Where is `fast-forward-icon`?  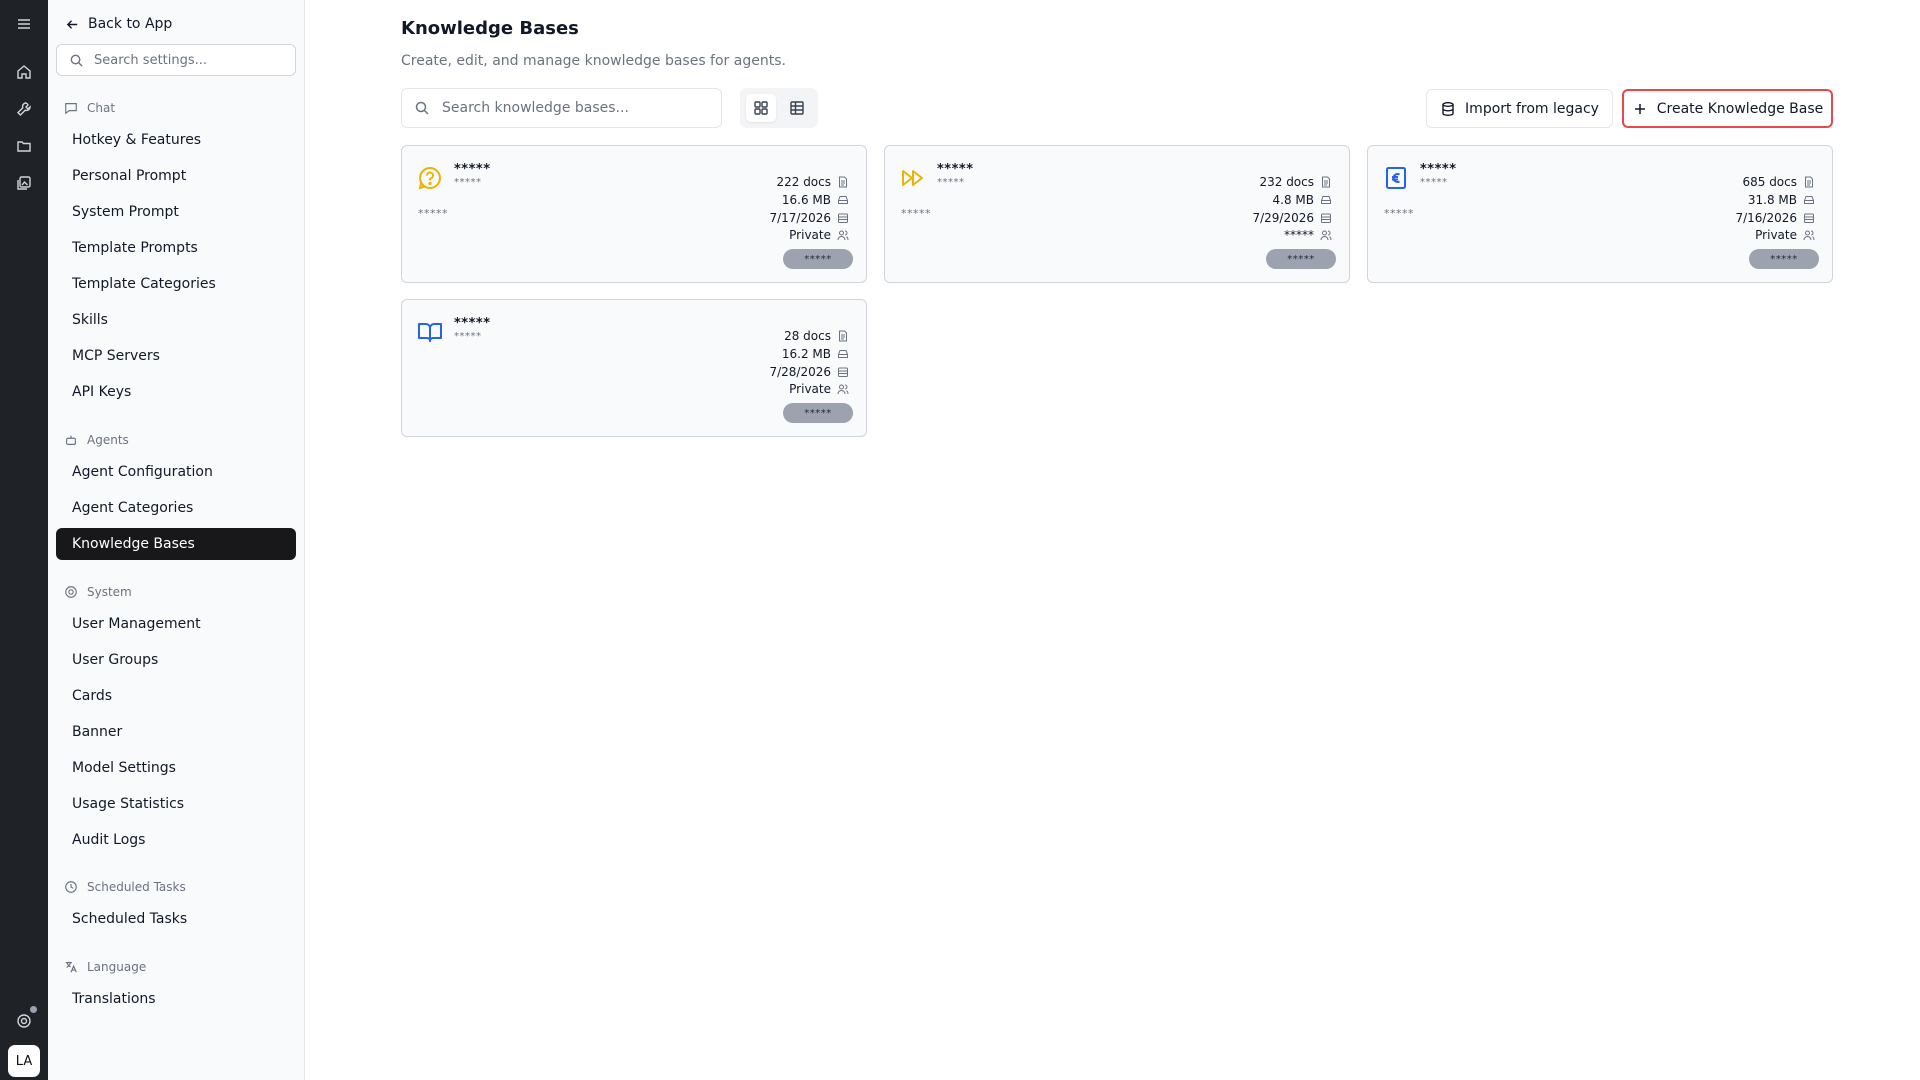 fast-forward-icon is located at coordinates (913, 178).